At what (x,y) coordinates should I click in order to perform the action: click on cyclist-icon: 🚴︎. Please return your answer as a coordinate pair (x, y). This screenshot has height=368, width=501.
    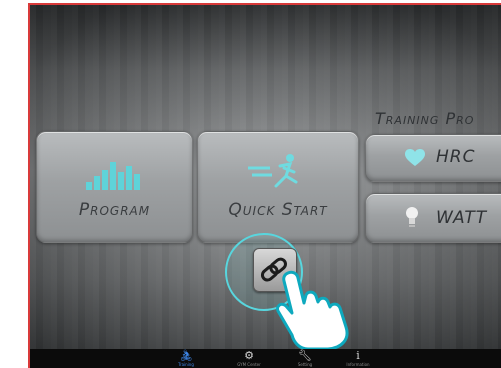
    Looking at the image, I should click on (186, 355).